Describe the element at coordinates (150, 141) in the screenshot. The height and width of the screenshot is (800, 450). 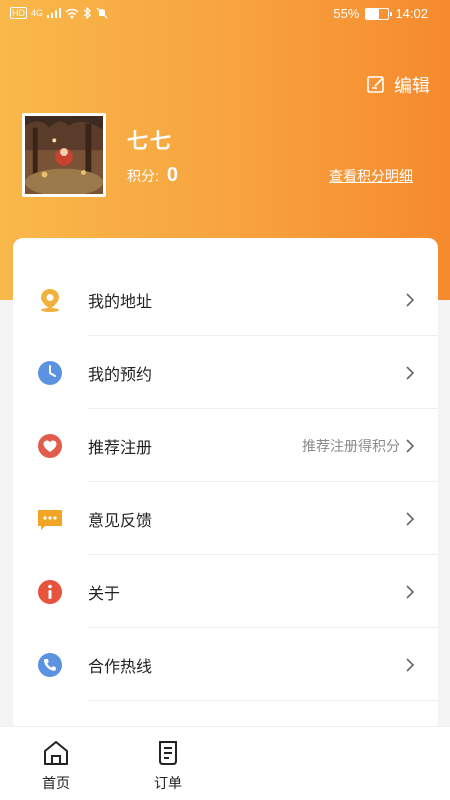
I see `user-name: 七七` at that location.